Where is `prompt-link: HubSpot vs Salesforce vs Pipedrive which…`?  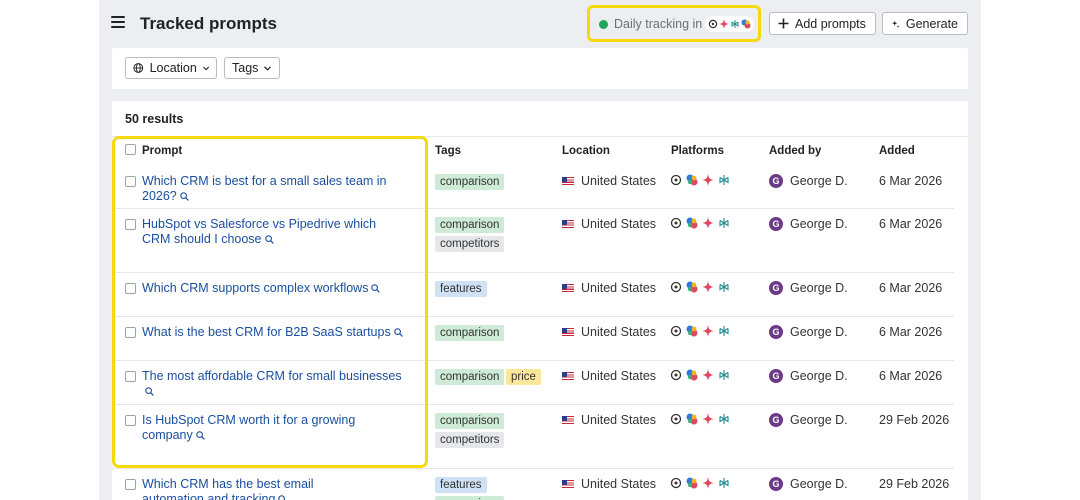 prompt-link: HubSpot vs Salesforce vs Pipedrive which… is located at coordinates (273, 232).